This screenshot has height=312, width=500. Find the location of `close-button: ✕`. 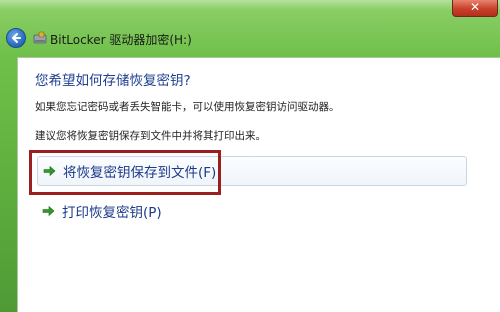

close-button: ✕ is located at coordinates (475, 8).